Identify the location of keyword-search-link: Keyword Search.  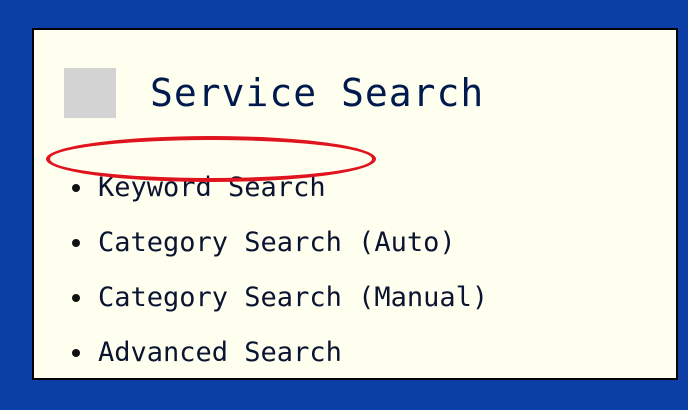
(212, 188).